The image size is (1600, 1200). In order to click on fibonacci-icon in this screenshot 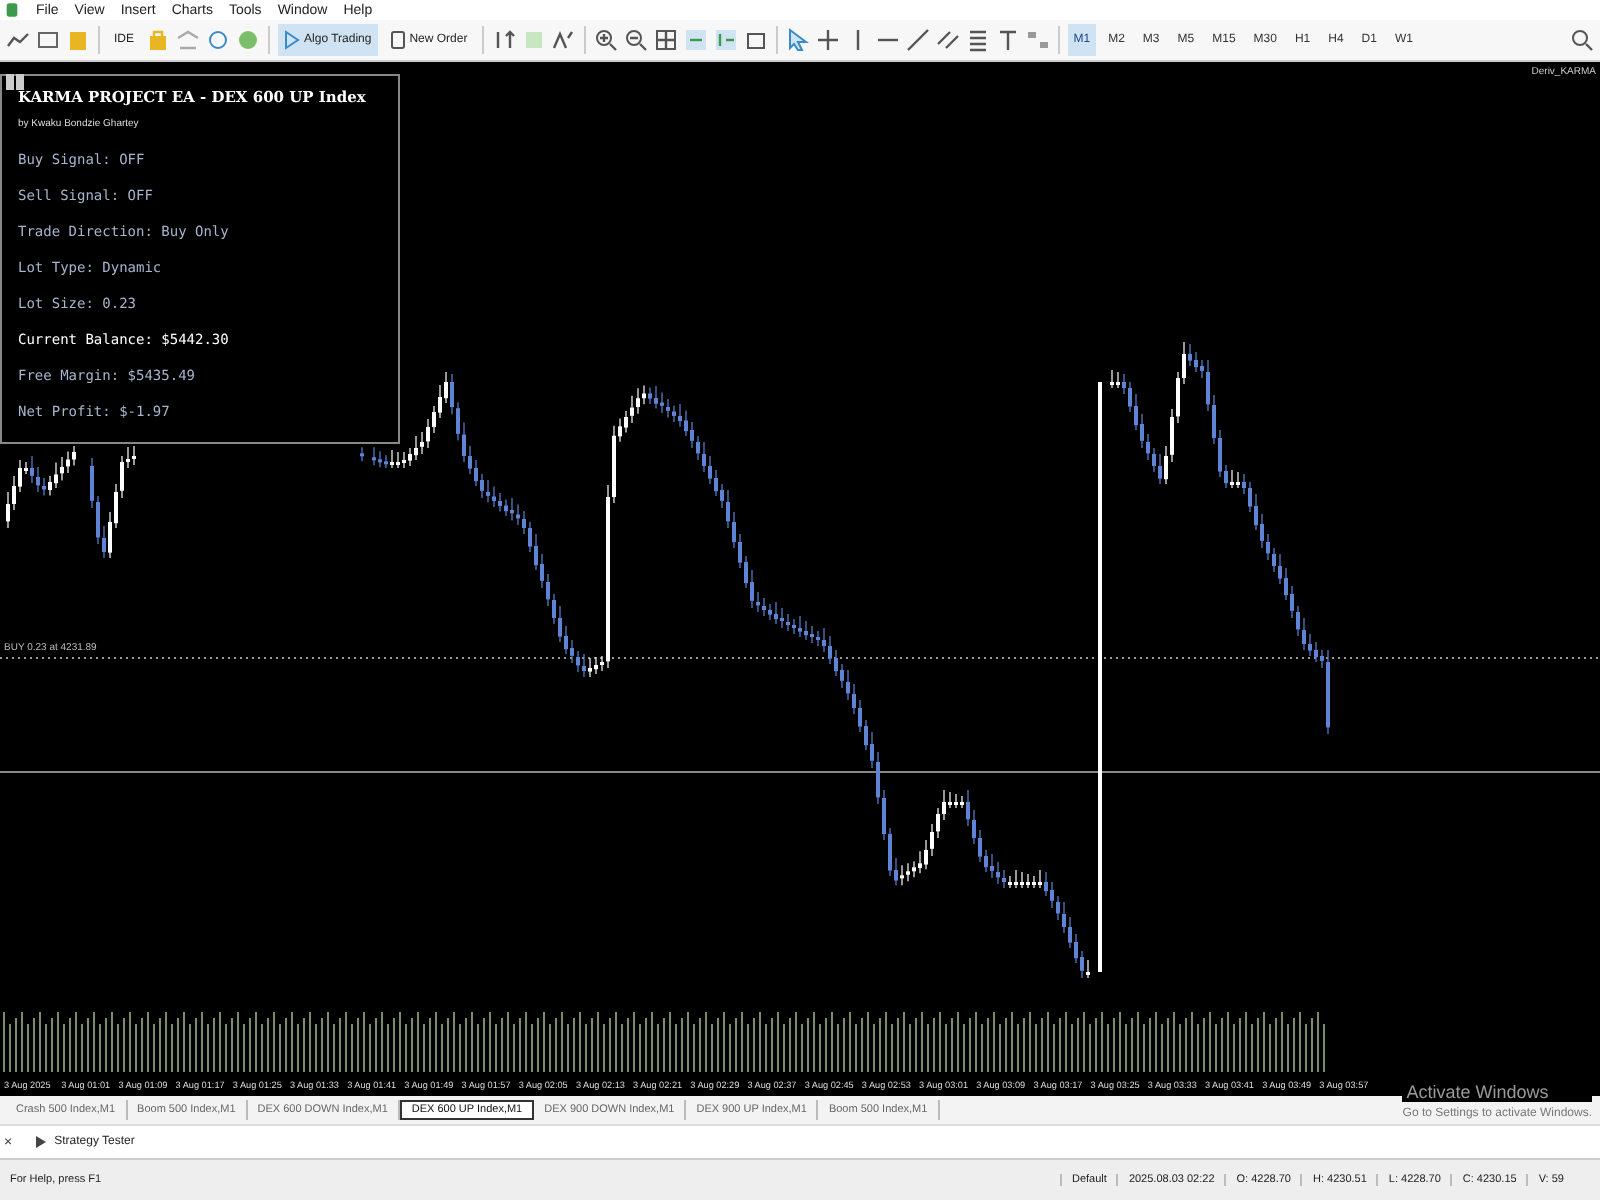, I will do `click(977, 40)`.